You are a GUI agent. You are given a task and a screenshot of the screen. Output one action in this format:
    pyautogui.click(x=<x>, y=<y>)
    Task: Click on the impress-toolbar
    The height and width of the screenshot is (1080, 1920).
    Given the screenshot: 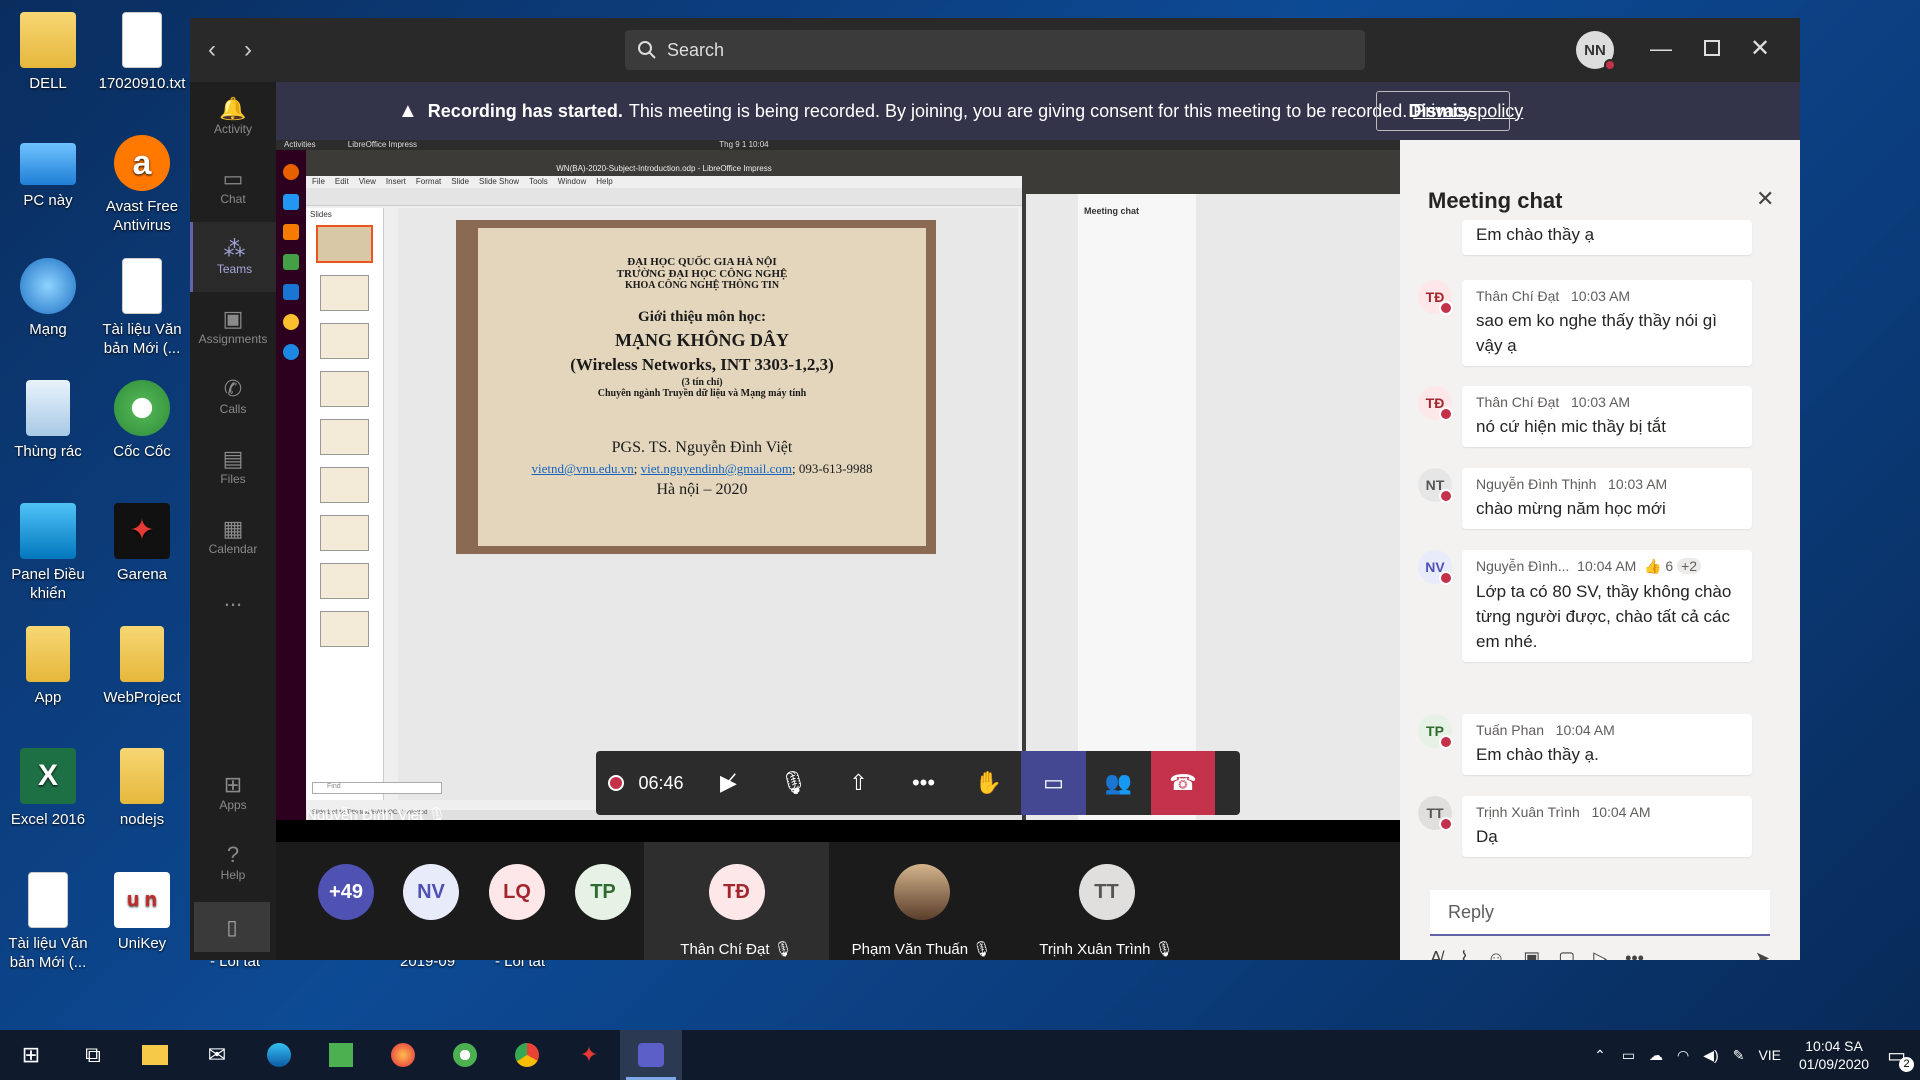 What is the action you would take?
    pyautogui.click(x=664, y=197)
    